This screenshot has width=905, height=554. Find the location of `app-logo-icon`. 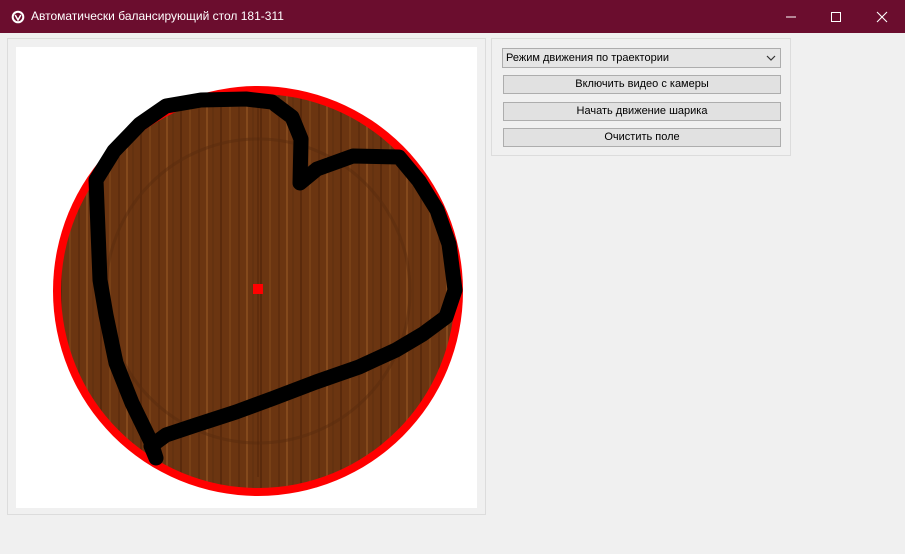

app-logo-icon is located at coordinates (18, 17).